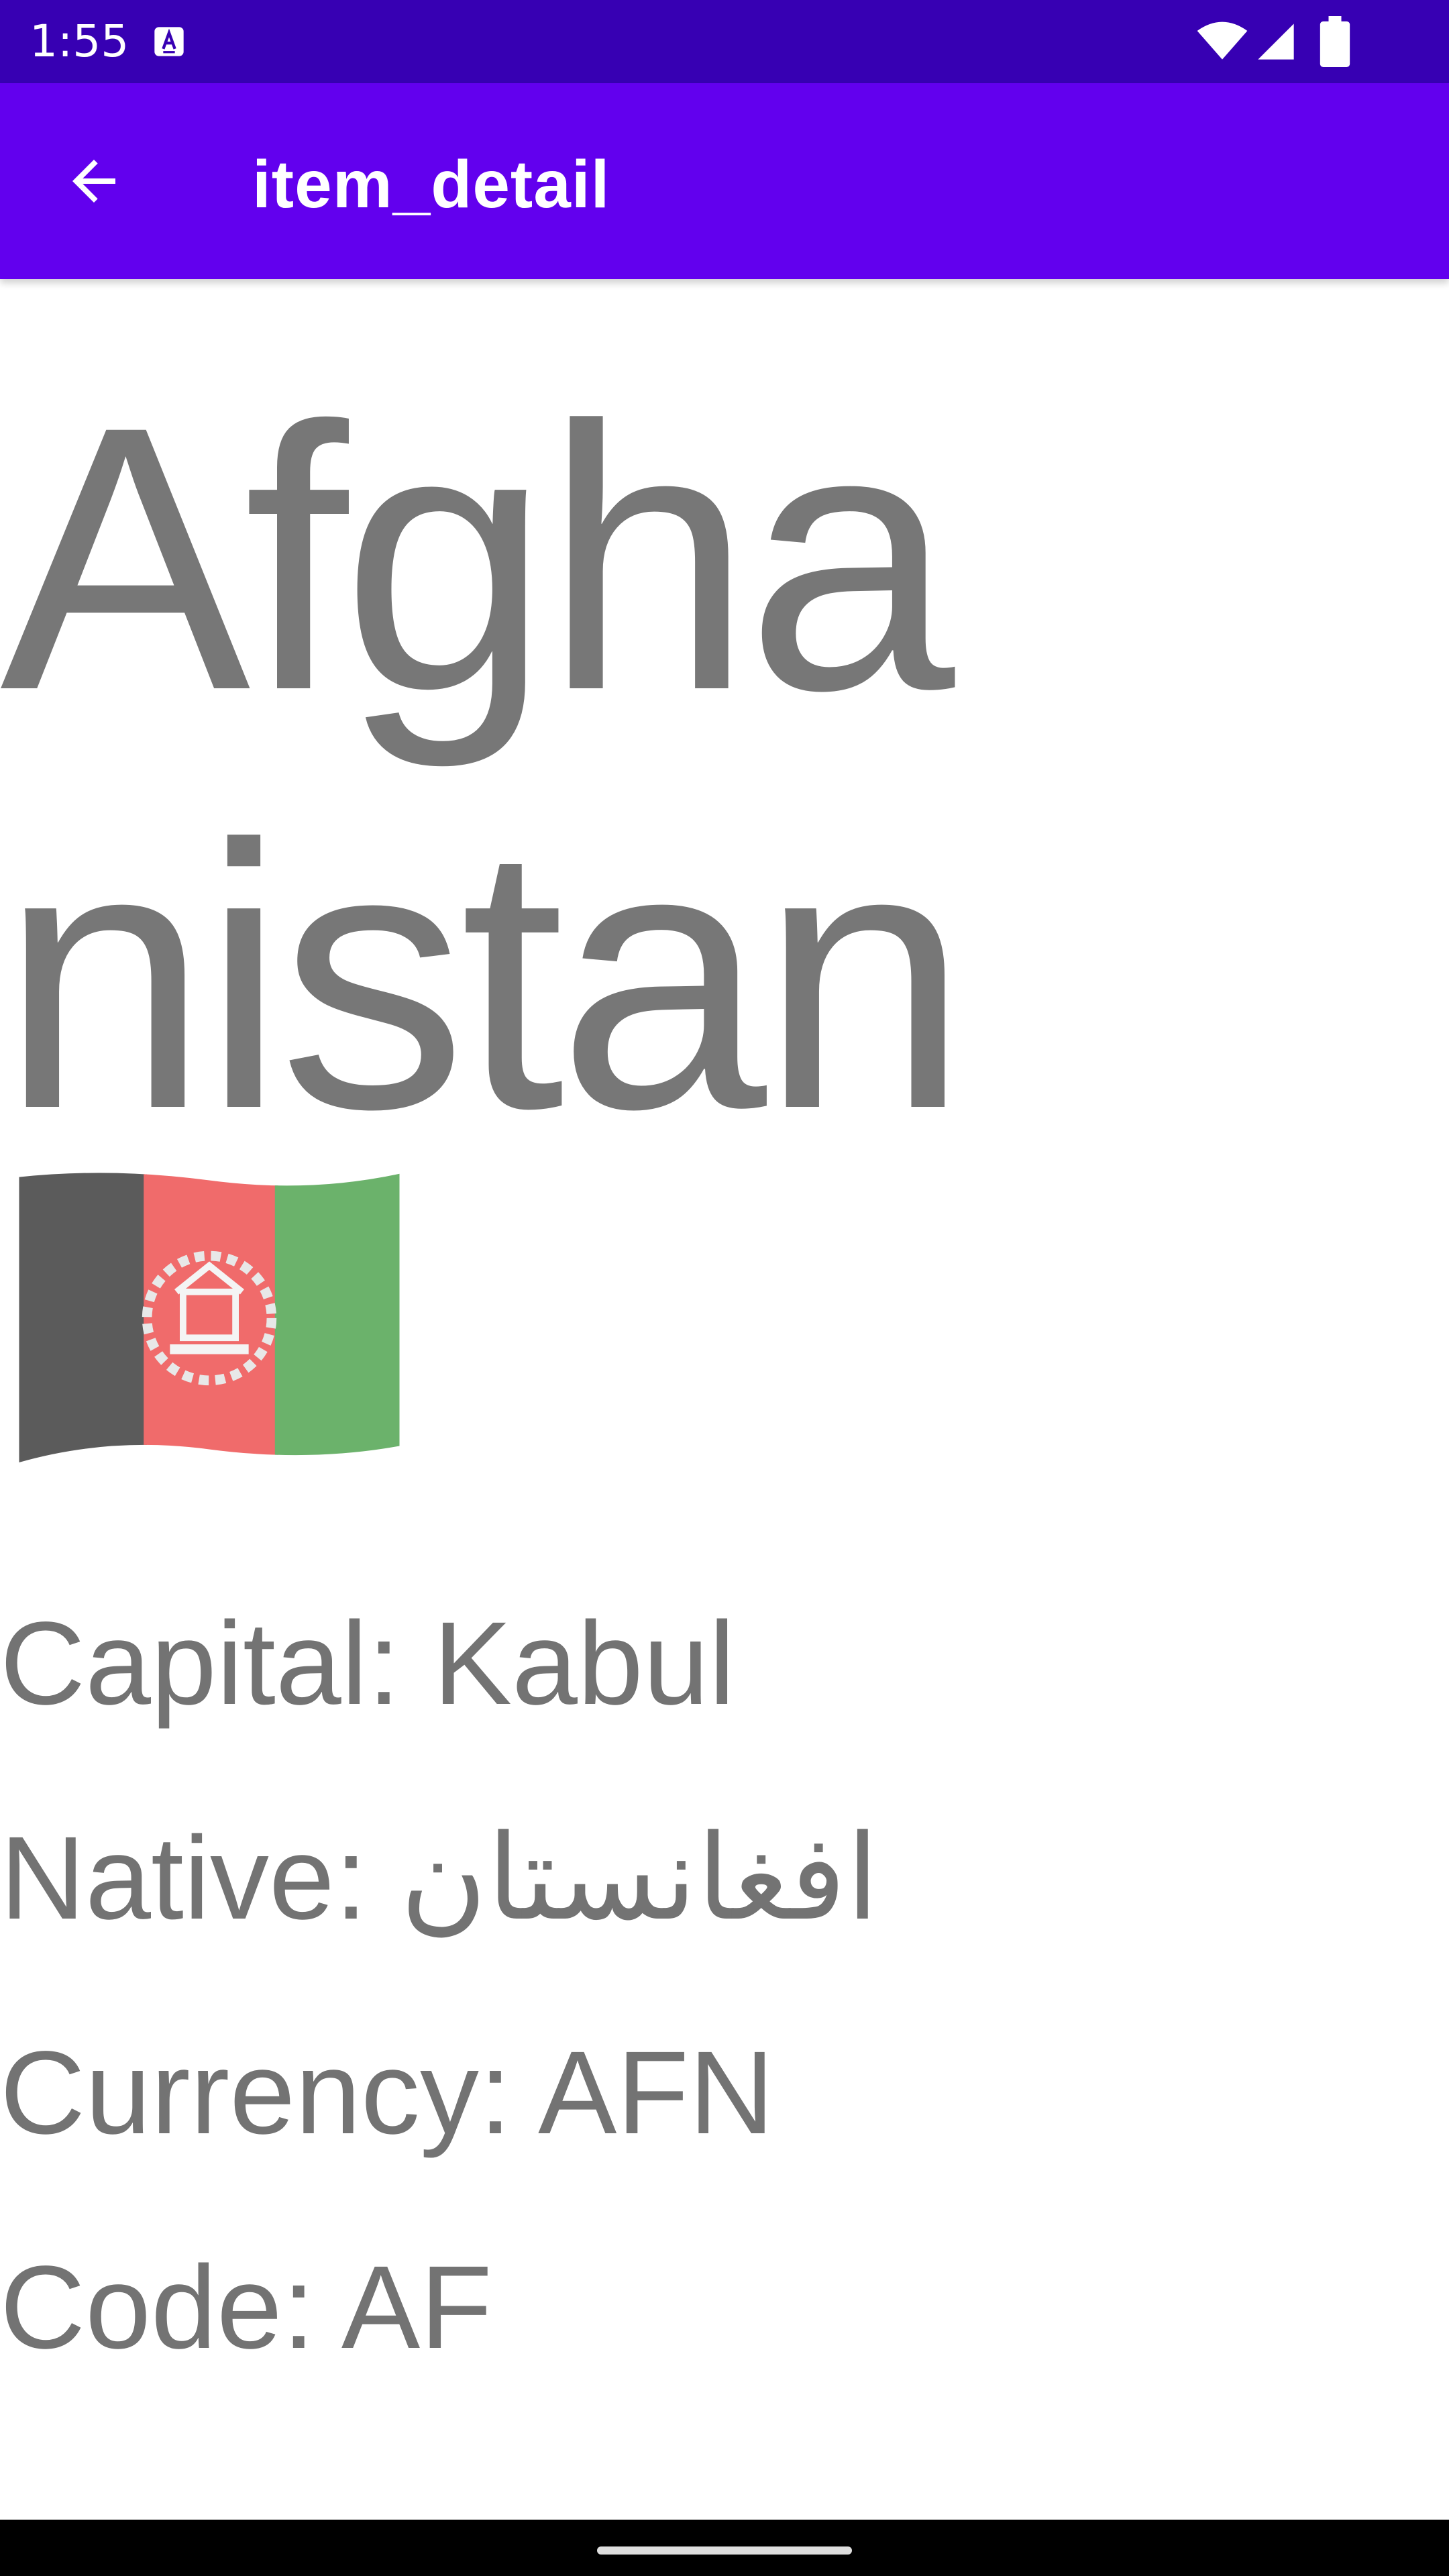 Image resolution: width=1449 pixels, height=2576 pixels. Describe the element at coordinates (1222, 40) in the screenshot. I see `wifi-icon` at that location.